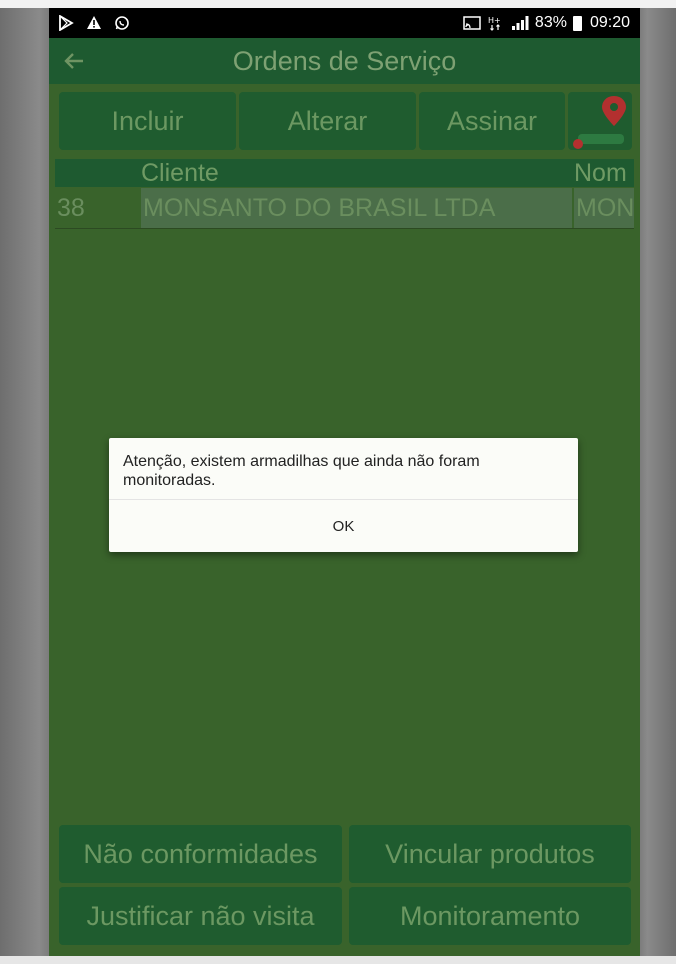 Image resolution: width=676 pixels, height=964 pixels. What do you see at coordinates (24, 486) in the screenshot?
I see `left-margin` at bounding box center [24, 486].